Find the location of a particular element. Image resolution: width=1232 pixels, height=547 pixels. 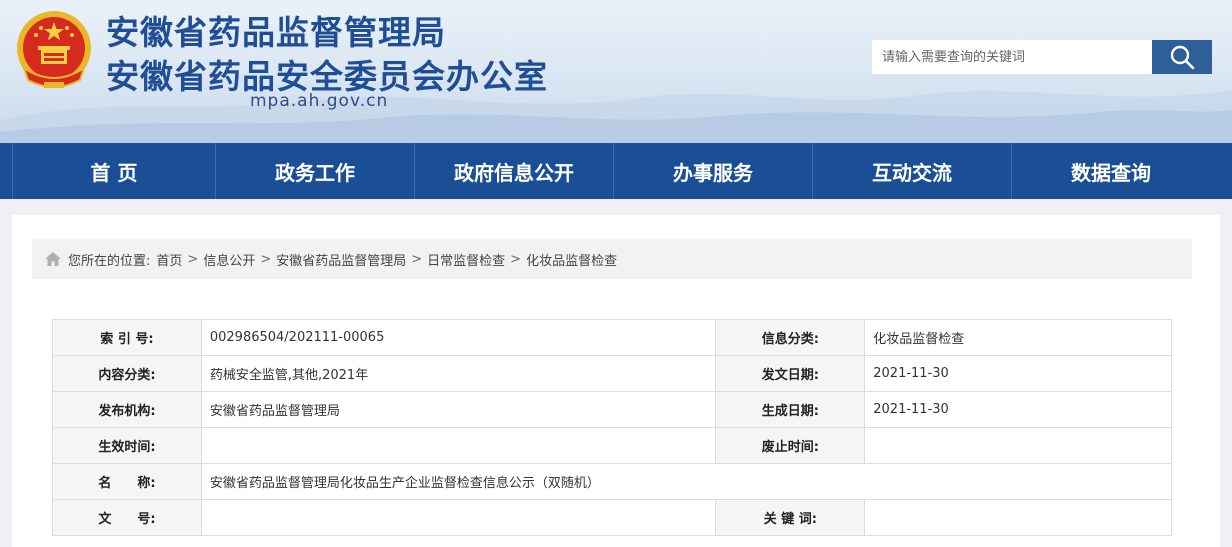

keywords-value is located at coordinates (1018, 517).